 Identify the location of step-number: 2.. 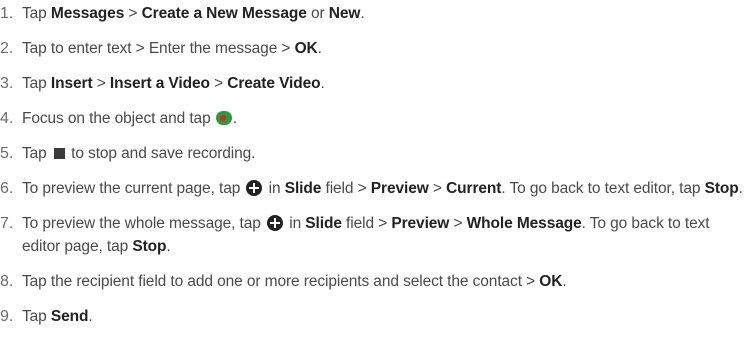
(7, 48).